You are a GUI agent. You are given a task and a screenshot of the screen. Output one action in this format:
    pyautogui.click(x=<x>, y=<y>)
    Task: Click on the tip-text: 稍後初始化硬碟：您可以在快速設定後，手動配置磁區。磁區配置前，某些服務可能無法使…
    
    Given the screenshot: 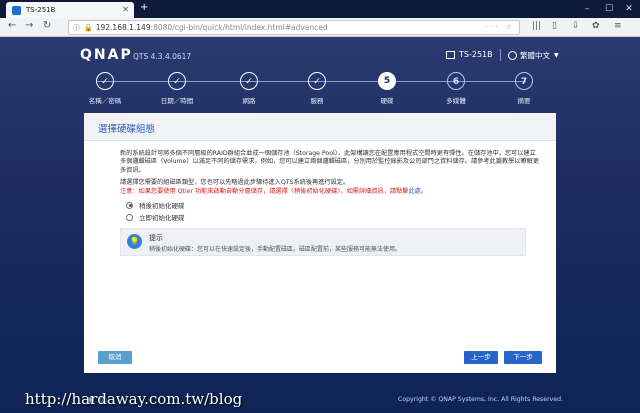 What is the action you would take?
    pyautogui.click(x=275, y=249)
    